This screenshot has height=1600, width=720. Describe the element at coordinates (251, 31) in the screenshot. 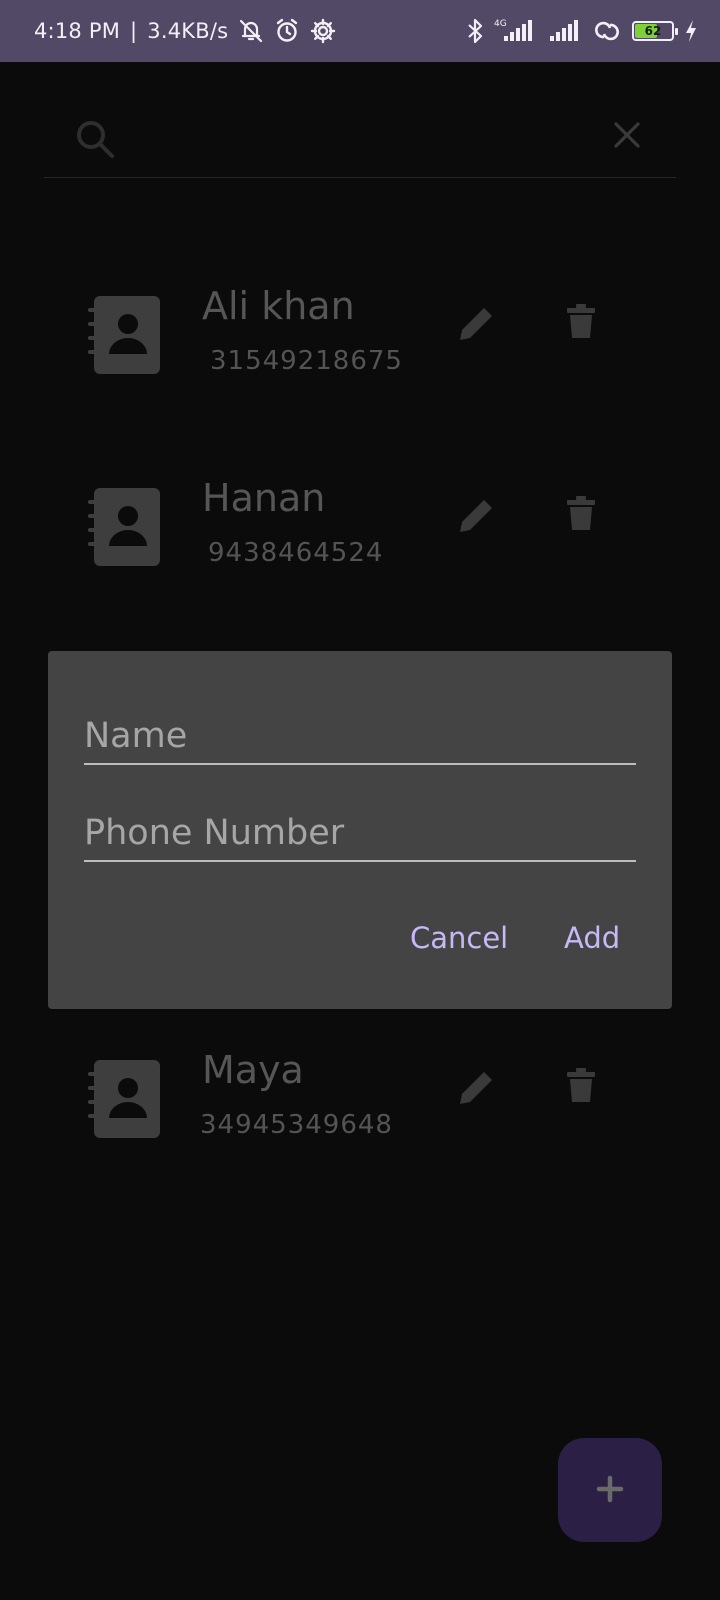

I see `mute-icon` at that location.